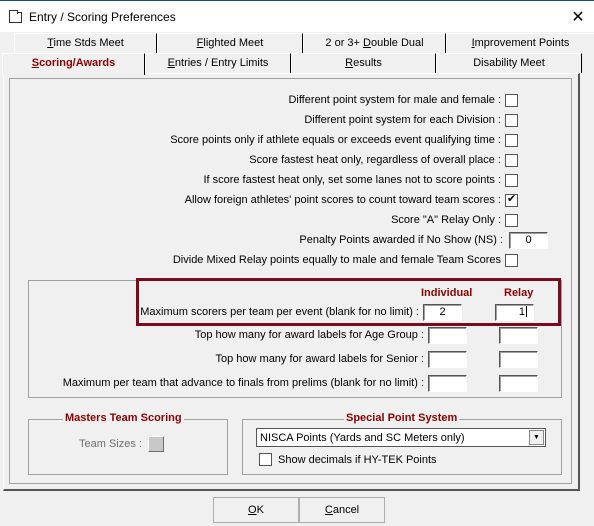 The height and width of the screenshot is (526, 594). What do you see at coordinates (110, 444) in the screenshot?
I see `team-sizes-label: Team Sizes :` at bounding box center [110, 444].